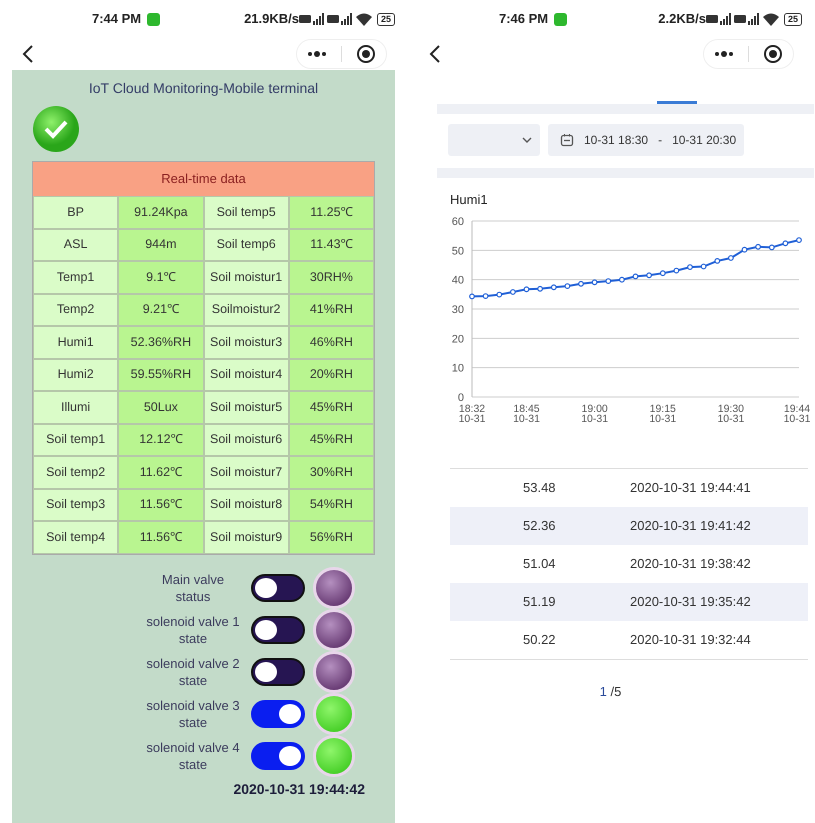  I want to click on battery-level: 25, so click(385, 19).